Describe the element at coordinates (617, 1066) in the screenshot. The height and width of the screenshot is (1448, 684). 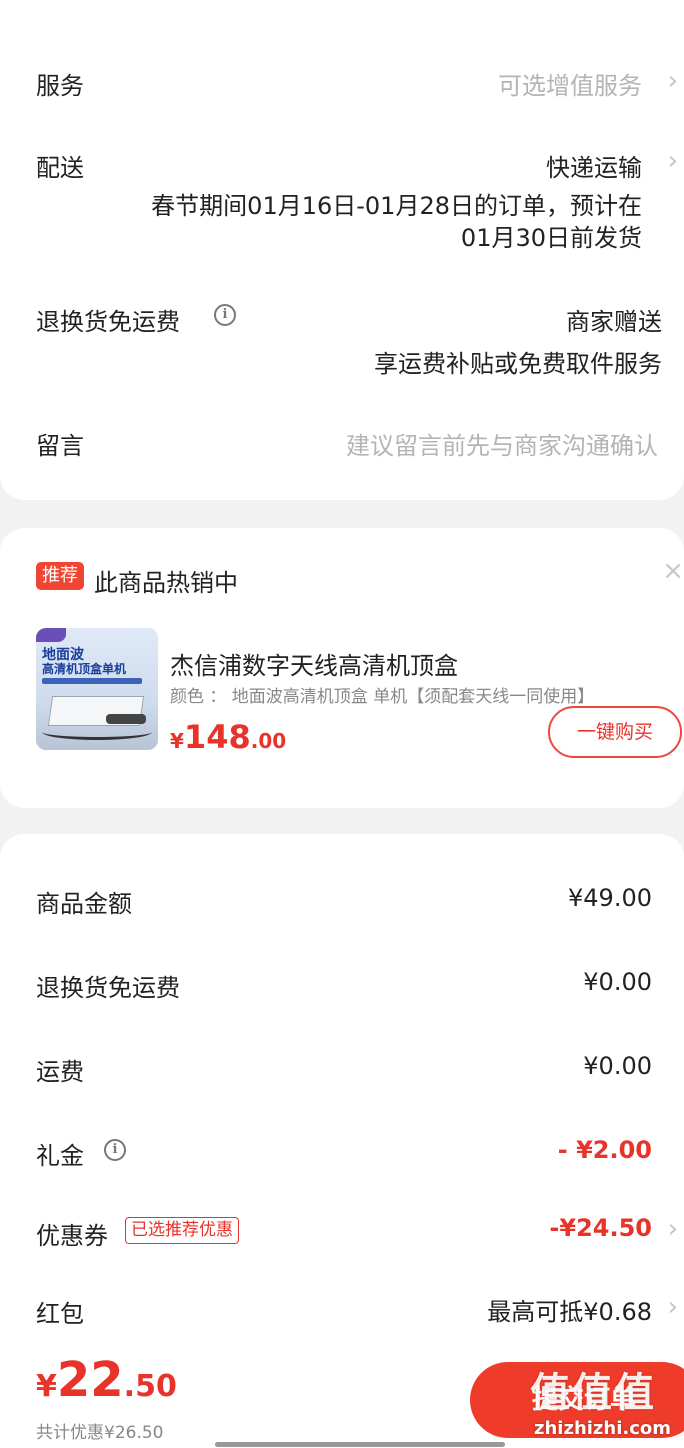
I see `shipping-value: ¥0.00` at that location.